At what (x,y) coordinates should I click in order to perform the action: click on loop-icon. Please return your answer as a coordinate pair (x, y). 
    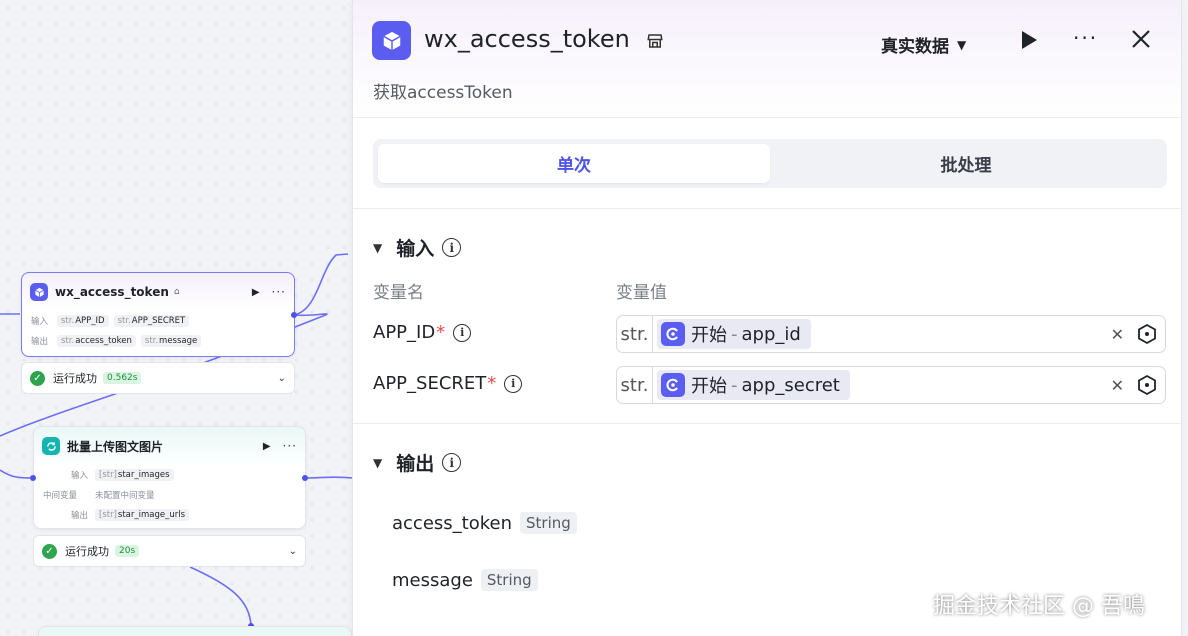
    Looking at the image, I should click on (51, 446).